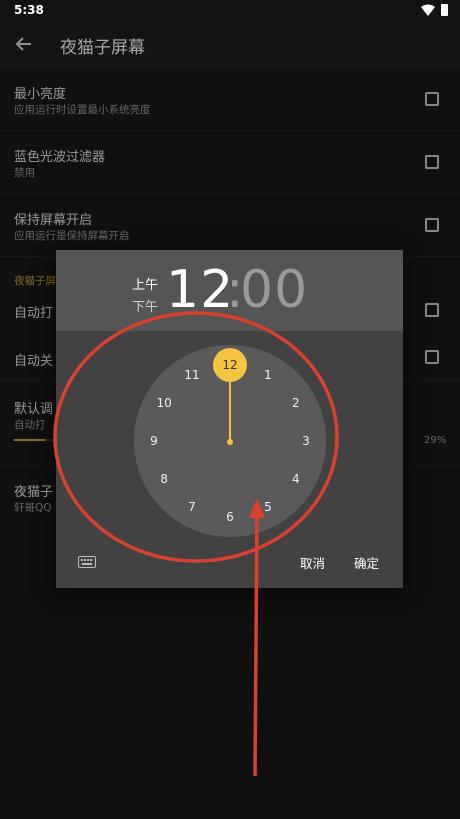 This screenshot has width=460, height=819. What do you see at coordinates (200, 290) in the screenshot?
I see `hour-display: 12` at bounding box center [200, 290].